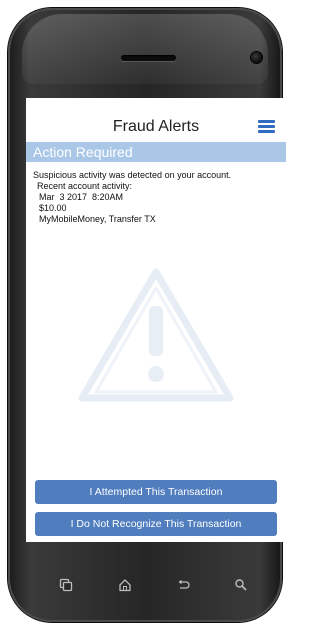  Describe the element at coordinates (266, 131) in the screenshot. I see `menu-bar-bottom` at that location.